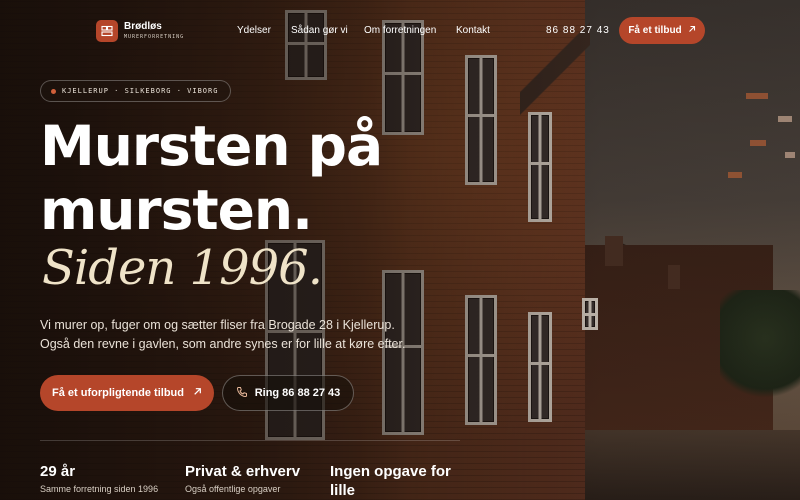 This screenshot has width=800, height=500. I want to click on free-quote-button: Få et uforpligtende tilbud, so click(127, 393).